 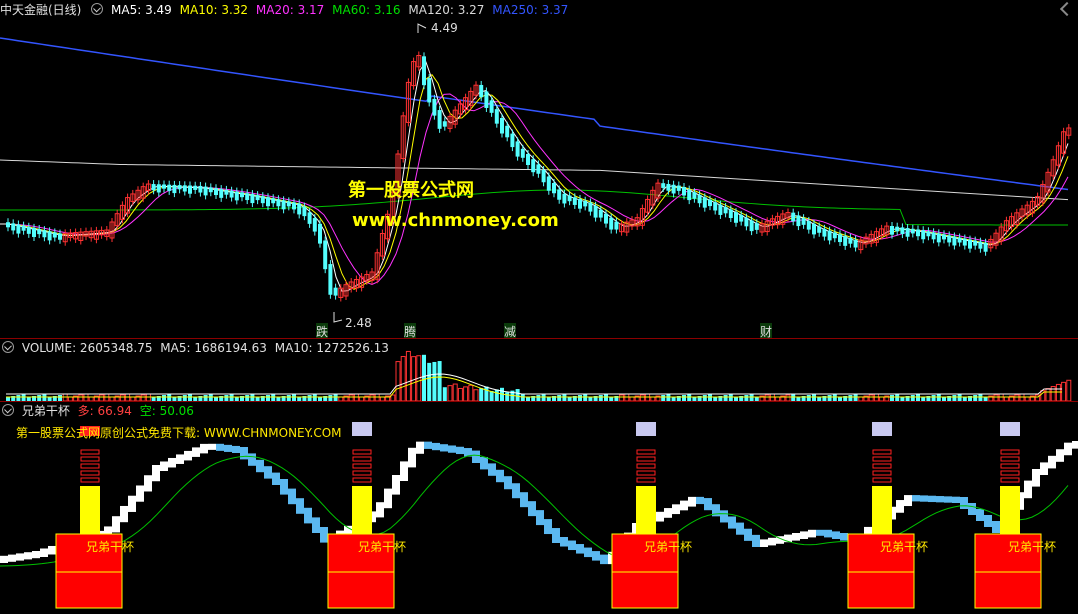 I want to click on watermark-url: www.chnmoney.com, so click(x=455, y=220).